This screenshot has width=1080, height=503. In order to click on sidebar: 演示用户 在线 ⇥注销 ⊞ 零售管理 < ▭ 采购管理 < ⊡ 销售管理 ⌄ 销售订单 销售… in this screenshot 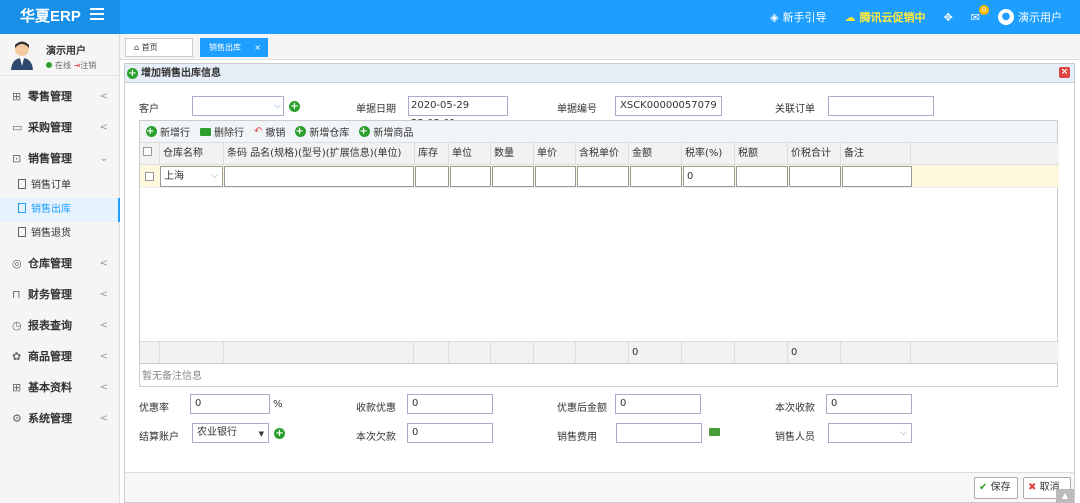, I will do `click(60, 268)`.